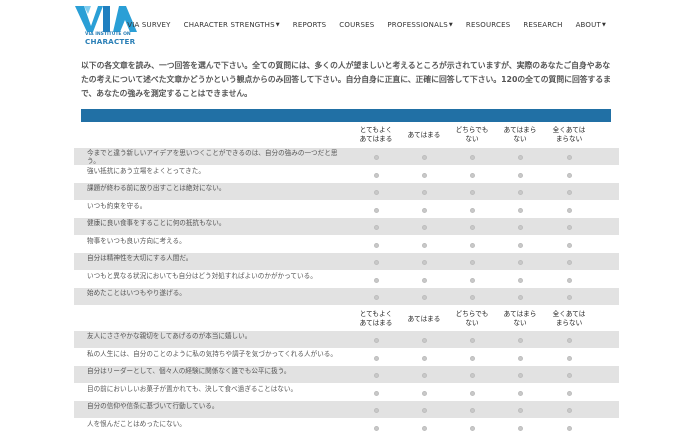 Image resolution: width=700 pixels, height=436 pixels. I want to click on nav-item-character-strengths: CHARACTER STRENGTHS▼, so click(232, 25).